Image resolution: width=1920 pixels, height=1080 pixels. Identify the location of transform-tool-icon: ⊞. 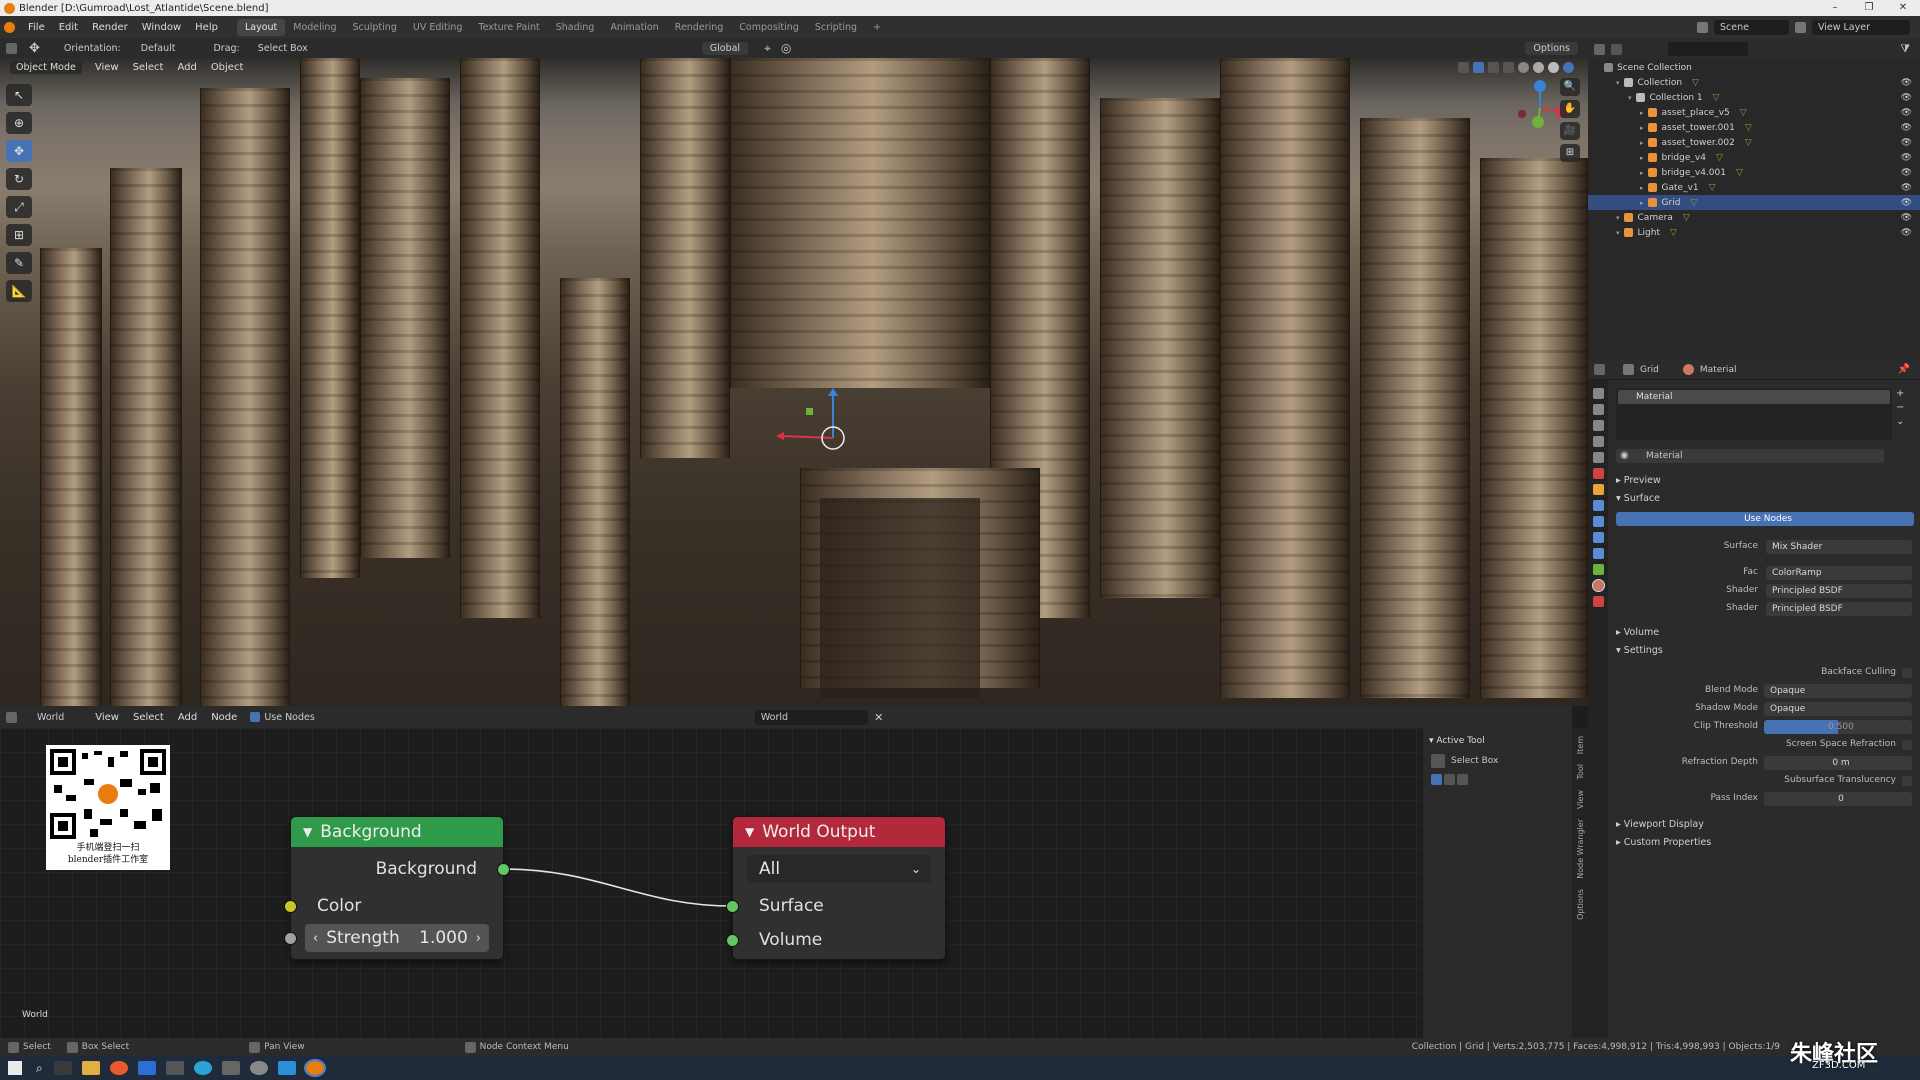
(19, 235).